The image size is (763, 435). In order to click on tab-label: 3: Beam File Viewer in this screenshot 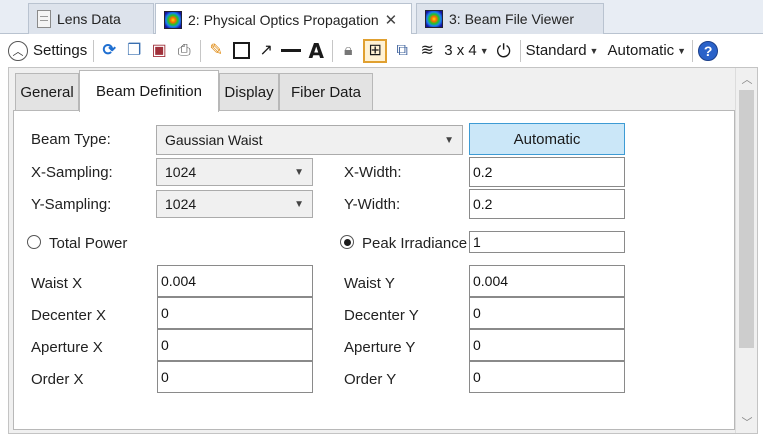, I will do `click(512, 19)`.